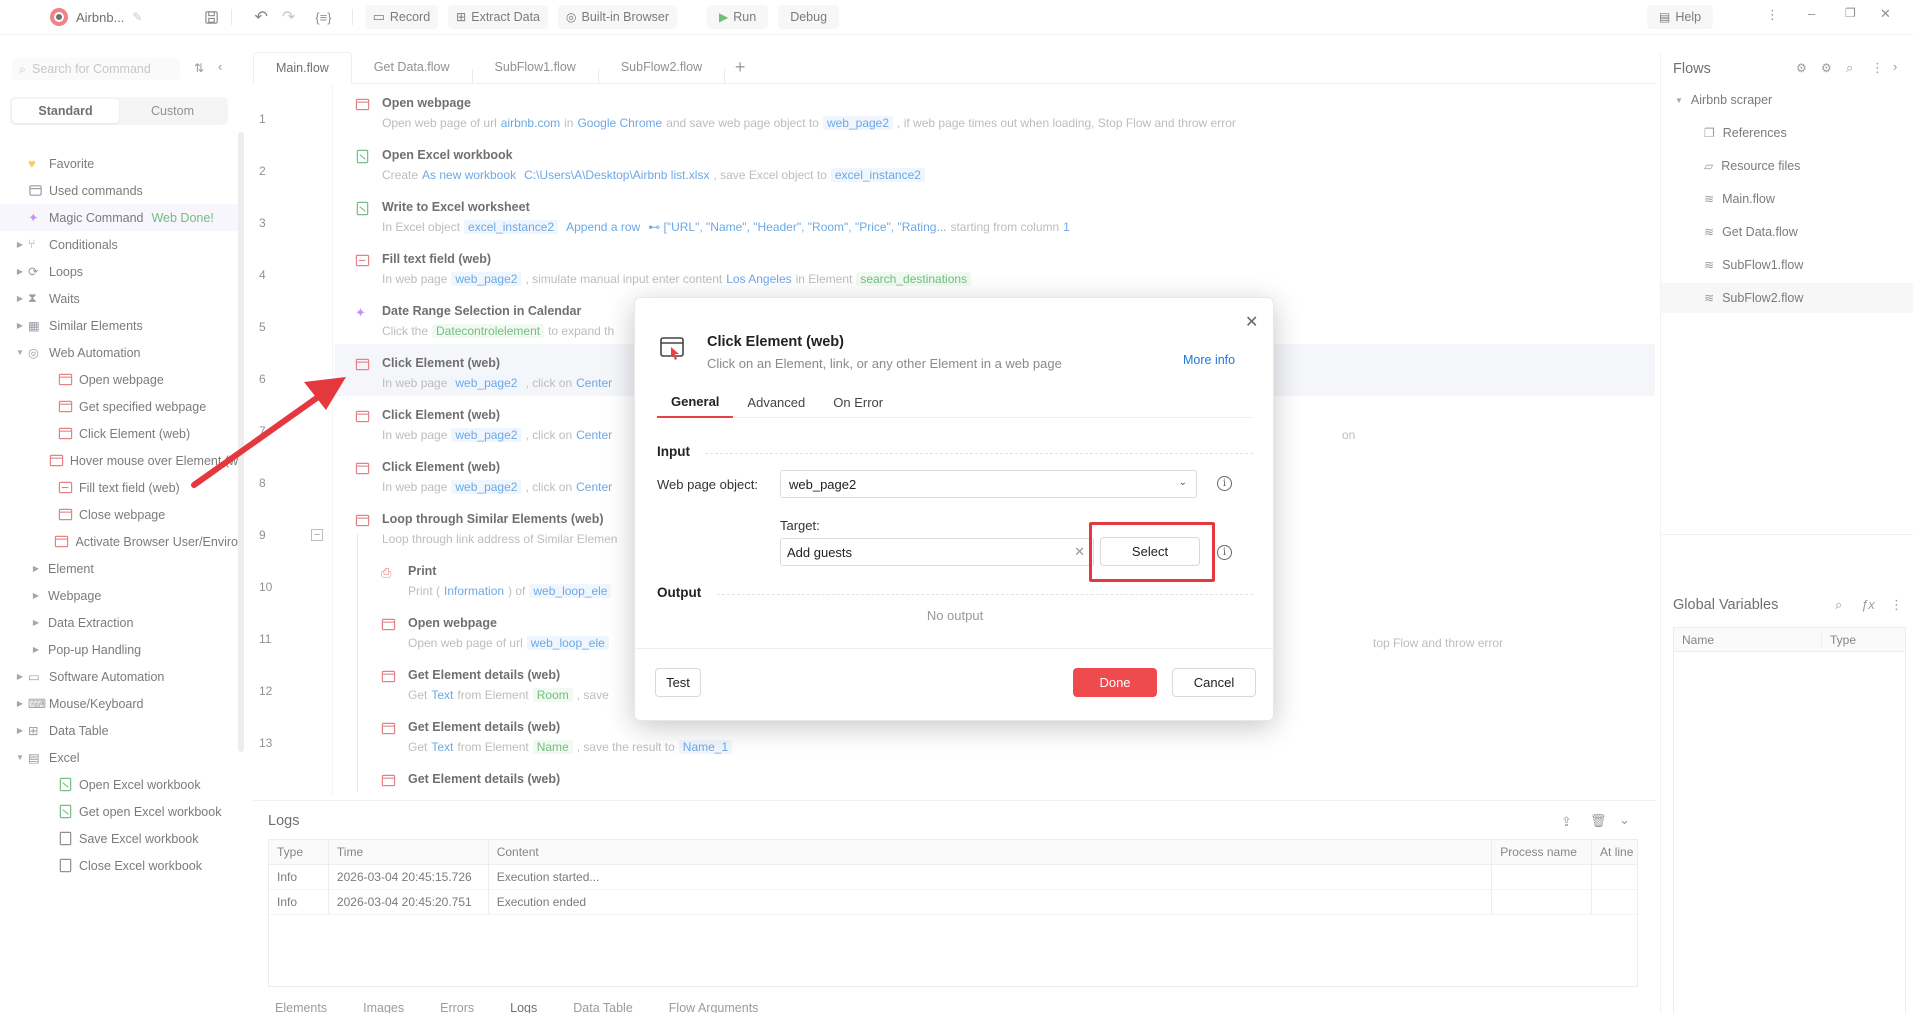 The height and width of the screenshot is (1013, 1913). What do you see at coordinates (1251, 322) in the screenshot?
I see `close-icon: ✕` at bounding box center [1251, 322].